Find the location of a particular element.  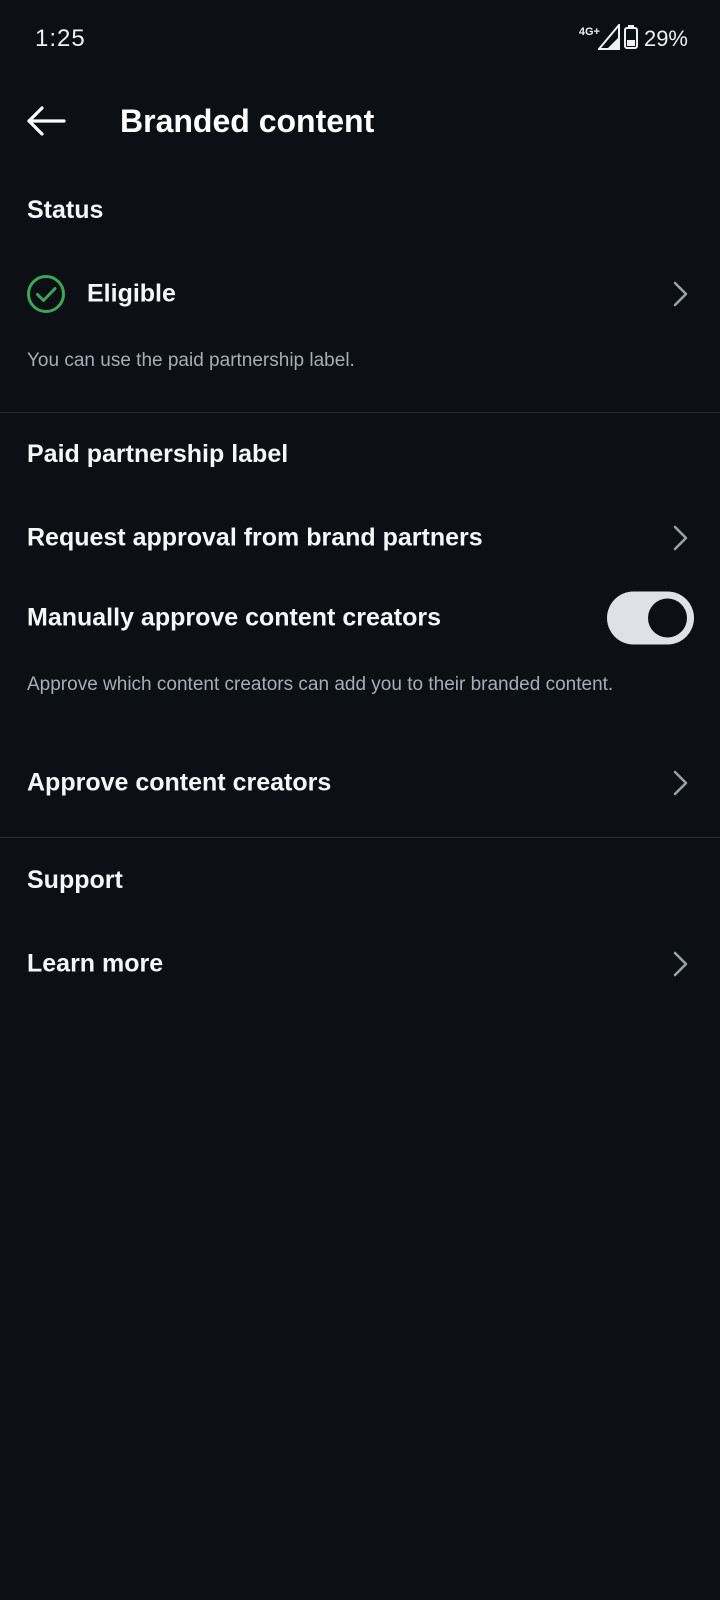

manual-approve-toggle is located at coordinates (650, 618).